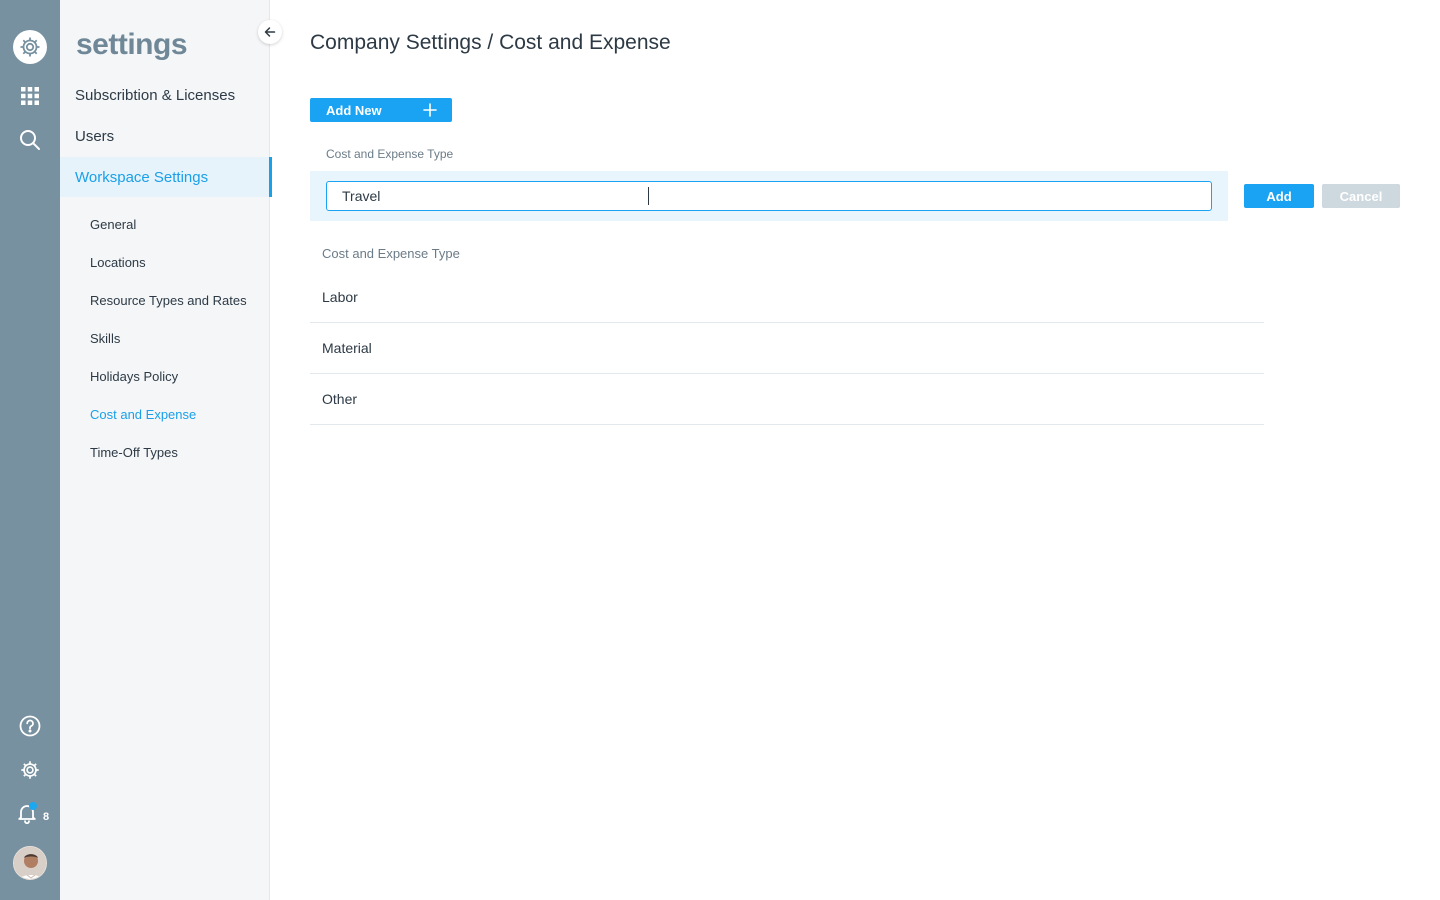 This screenshot has width=1440, height=900. I want to click on apps-grid-button, so click(30, 96).